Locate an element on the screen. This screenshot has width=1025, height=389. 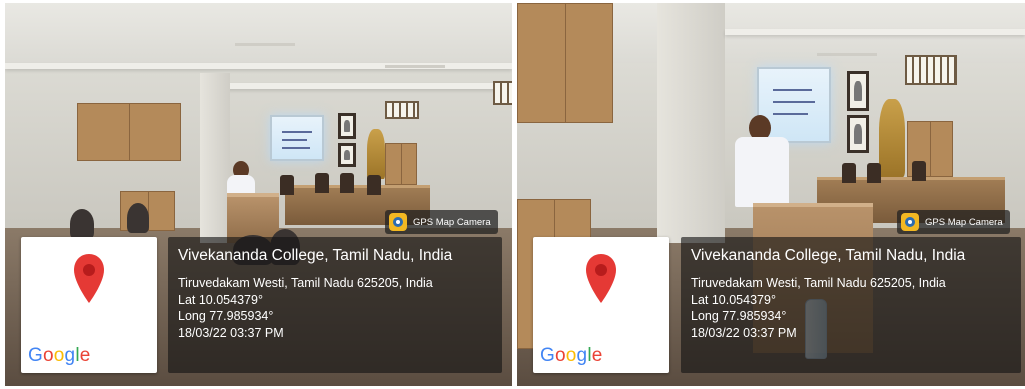
projector-screen is located at coordinates (297, 138).